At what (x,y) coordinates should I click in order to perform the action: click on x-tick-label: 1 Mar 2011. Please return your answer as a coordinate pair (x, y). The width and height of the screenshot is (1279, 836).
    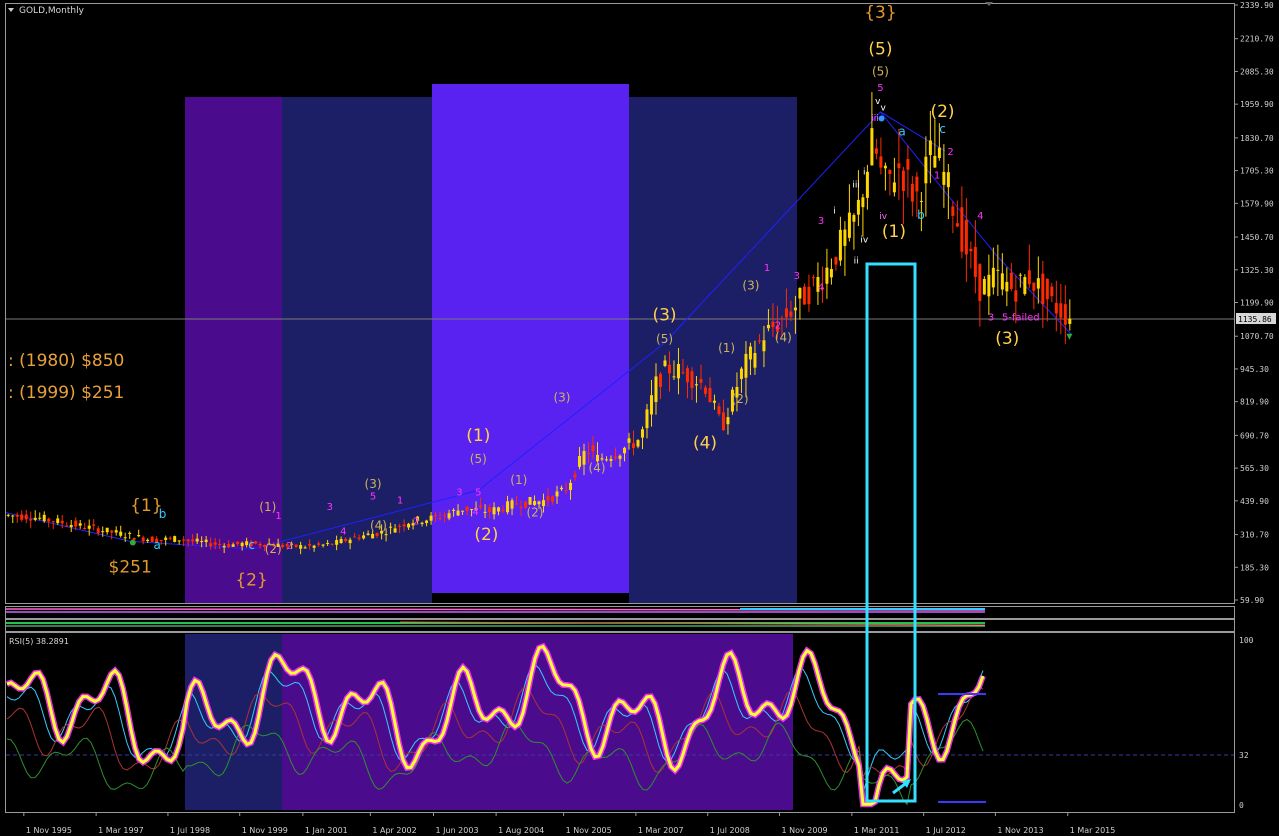
    Looking at the image, I should click on (877, 830).